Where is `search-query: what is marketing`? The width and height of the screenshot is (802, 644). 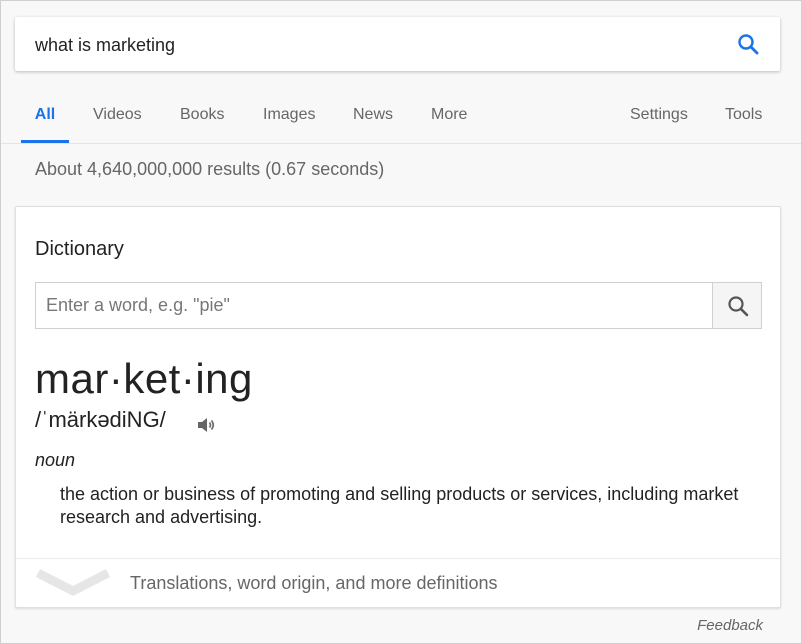 search-query: what is marketing is located at coordinates (105, 45).